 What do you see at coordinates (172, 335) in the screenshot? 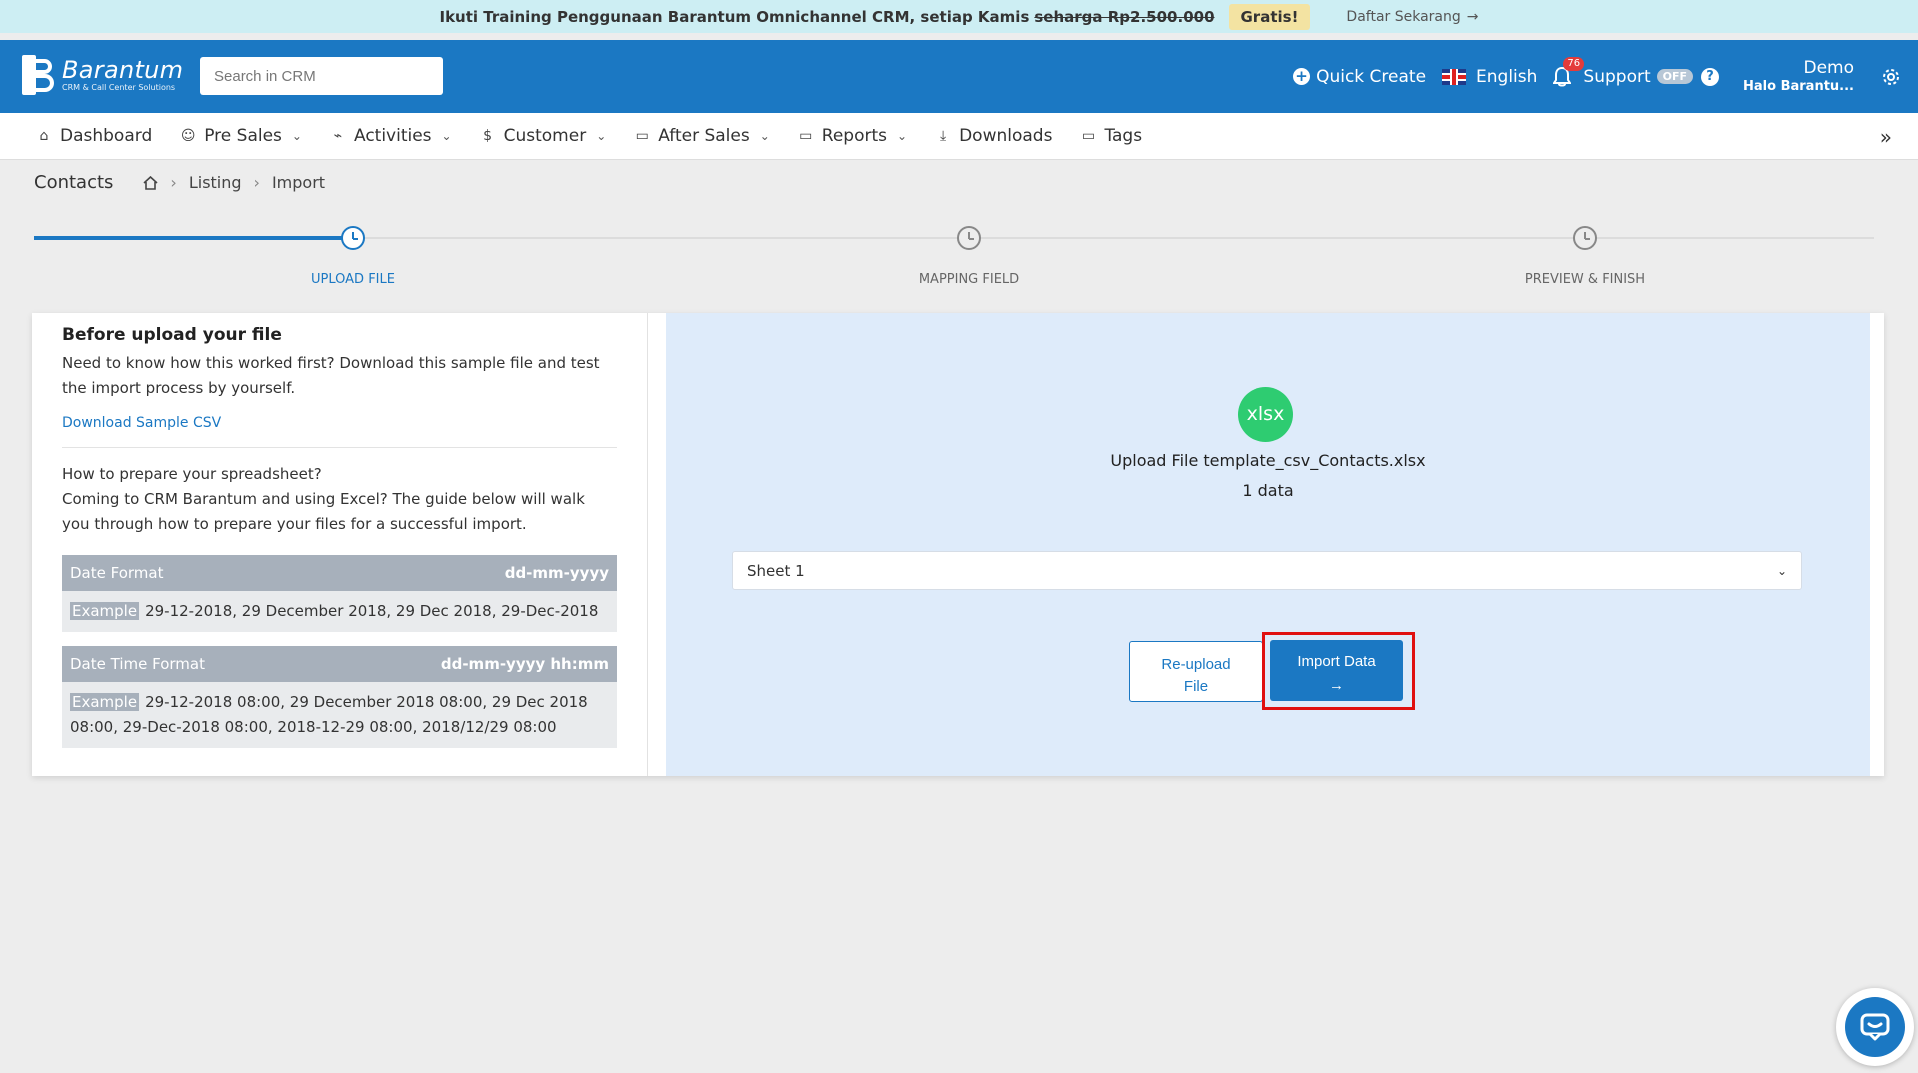
I see `instructions-heading: Before upload your file` at bounding box center [172, 335].